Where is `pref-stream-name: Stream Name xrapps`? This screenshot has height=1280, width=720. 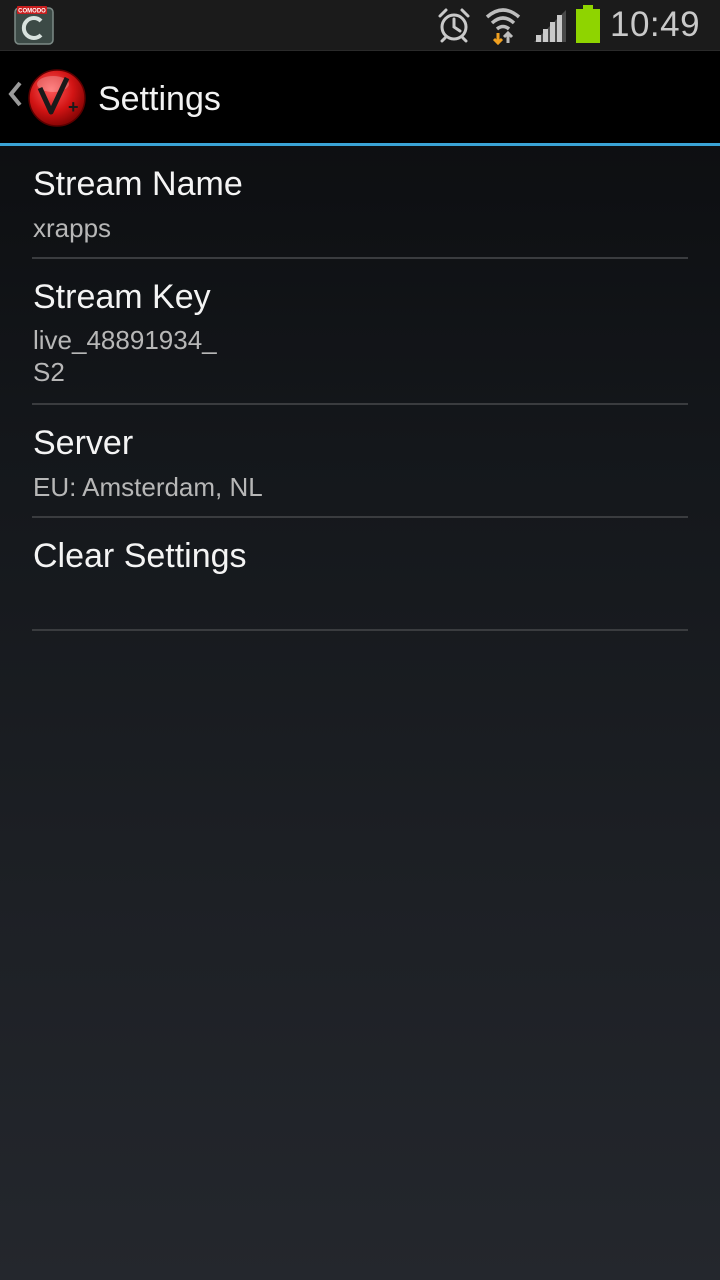 pref-stream-name: Stream Name xrapps is located at coordinates (360, 202).